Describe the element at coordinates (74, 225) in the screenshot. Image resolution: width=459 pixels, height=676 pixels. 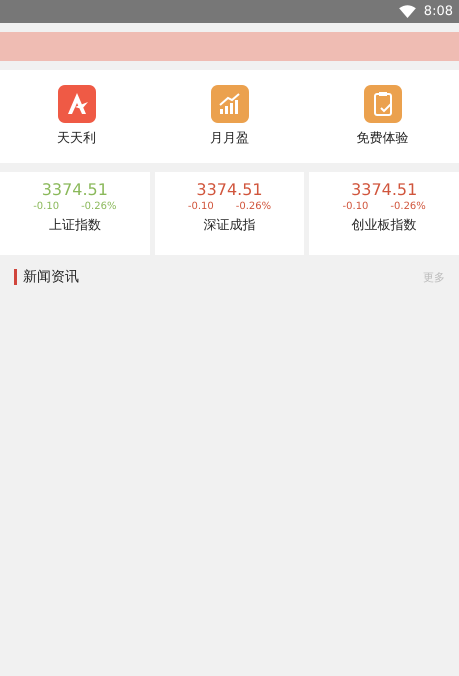
I see `index-name: 上证指数` at that location.